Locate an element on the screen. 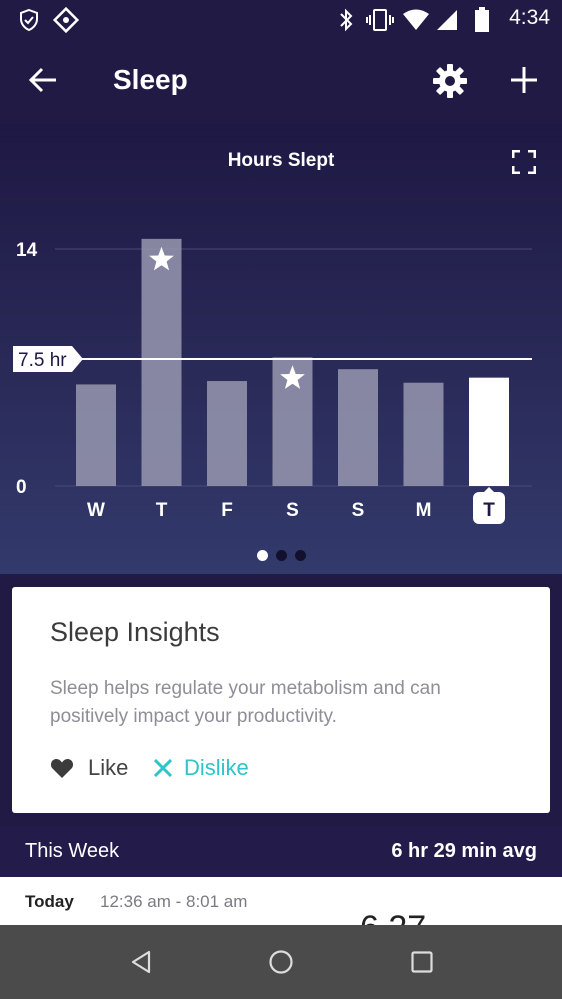 The height and width of the screenshot is (999, 562). sleep-duration: 6 27 is located at coordinates (393, 918).